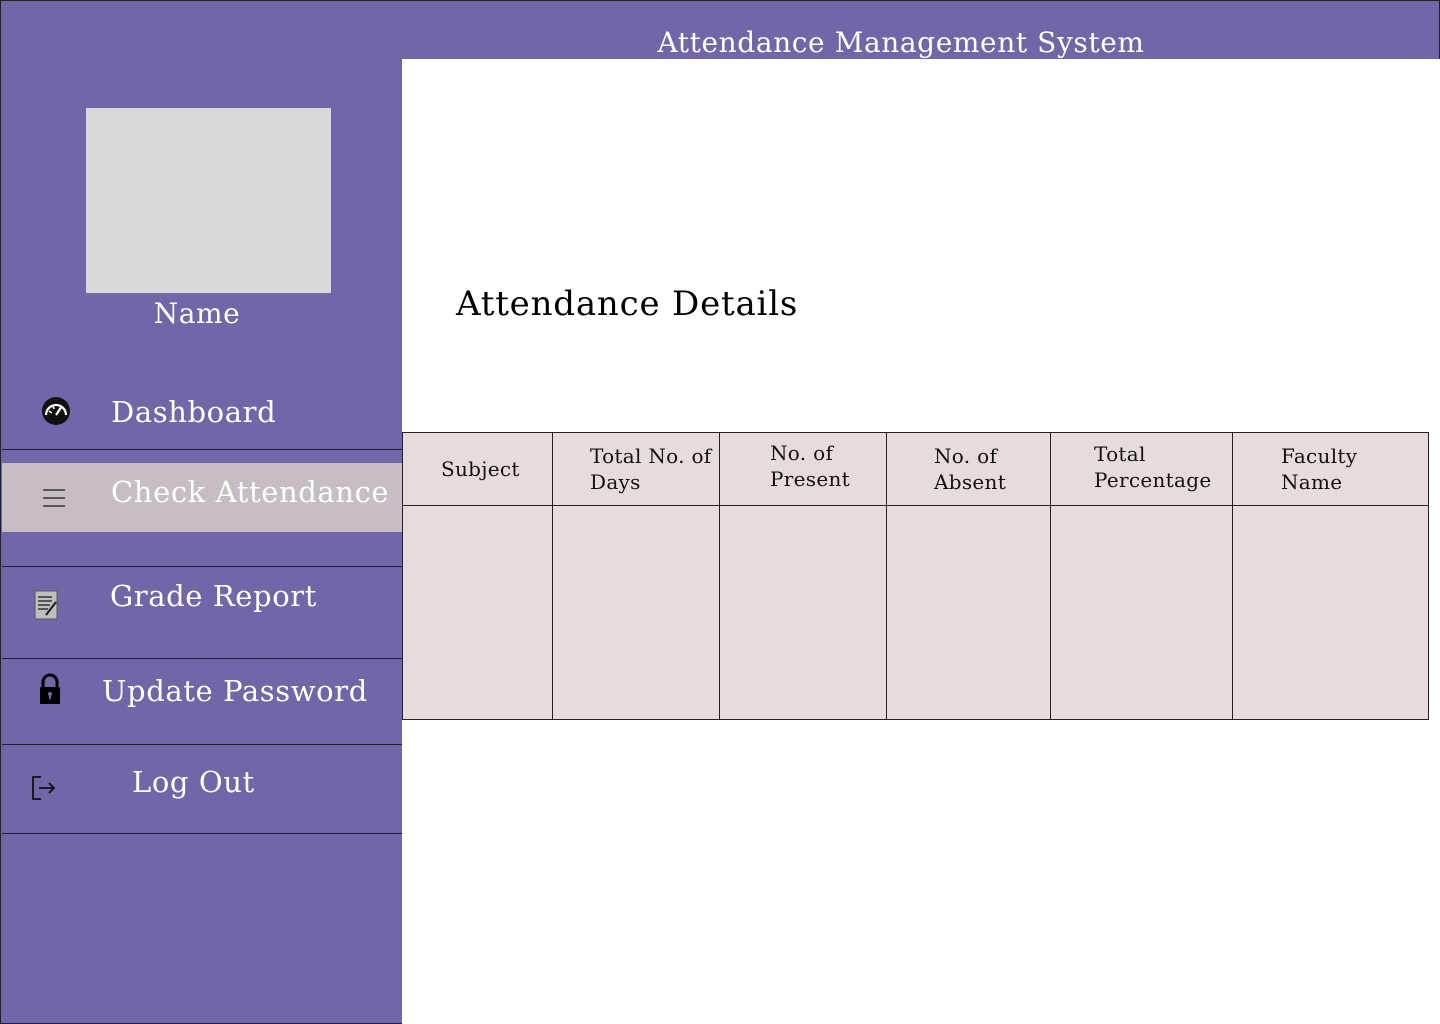 This screenshot has height=1024, width=1440. What do you see at coordinates (197, 313) in the screenshot?
I see `user-name: Name` at bounding box center [197, 313].